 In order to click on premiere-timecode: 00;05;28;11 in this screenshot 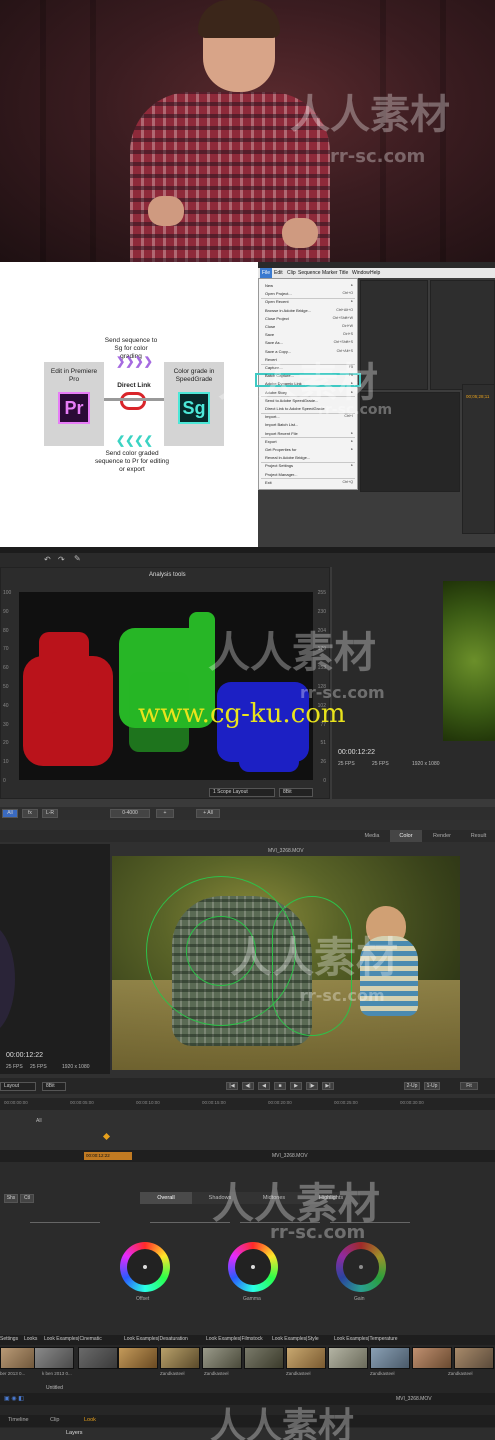, I will do `click(478, 396)`.